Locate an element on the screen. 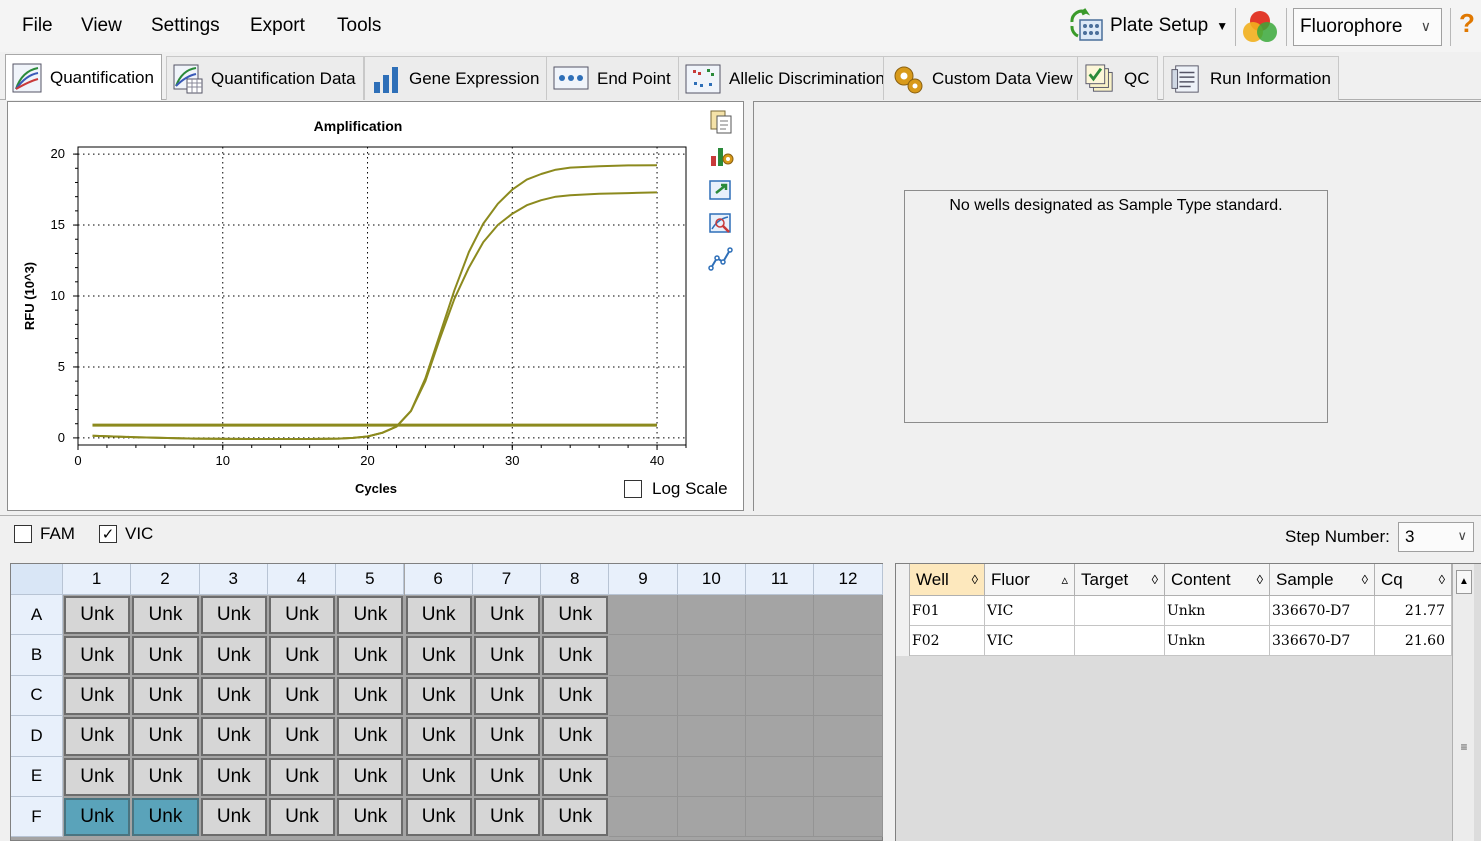 This screenshot has width=1481, height=841. table-cell-target is located at coordinates (1120, 611).